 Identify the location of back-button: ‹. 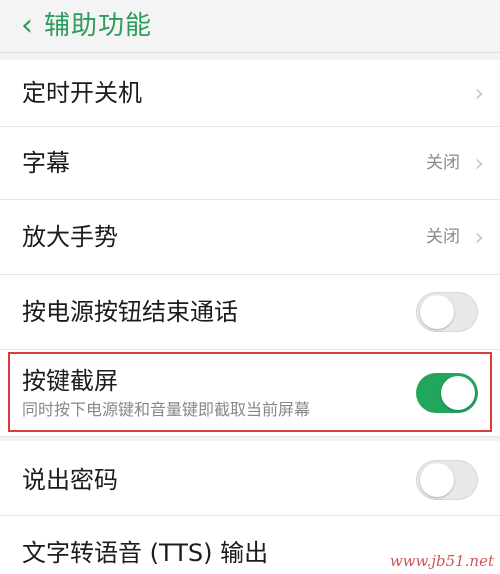
(27, 26).